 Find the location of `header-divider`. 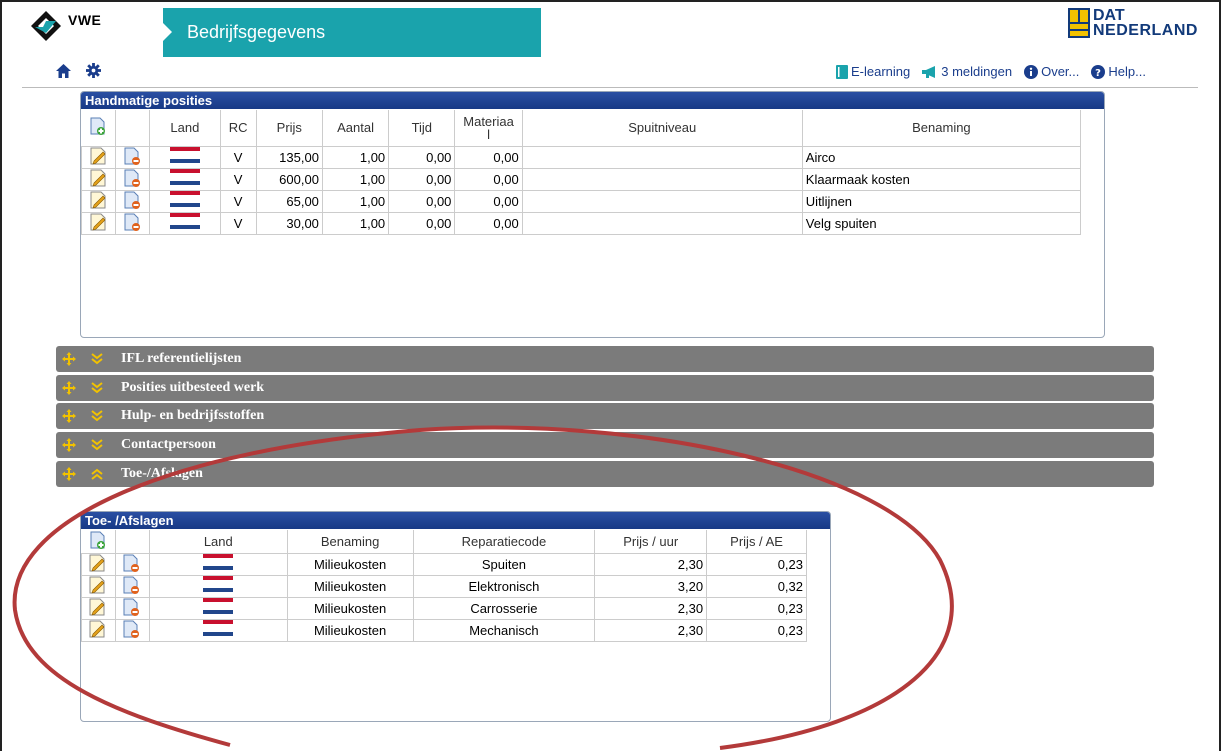

header-divider is located at coordinates (610, 87).